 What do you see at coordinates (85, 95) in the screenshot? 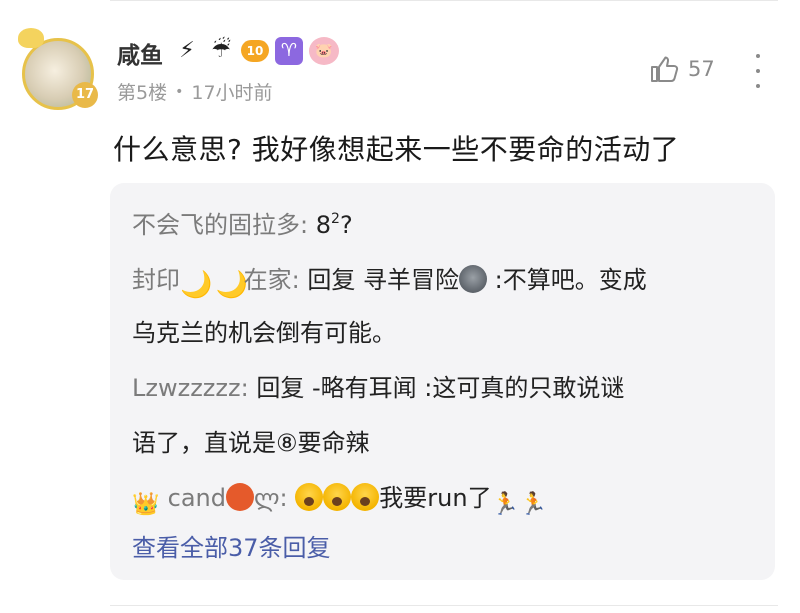
I see `avatar-badge: 17` at bounding box center [85, 95].